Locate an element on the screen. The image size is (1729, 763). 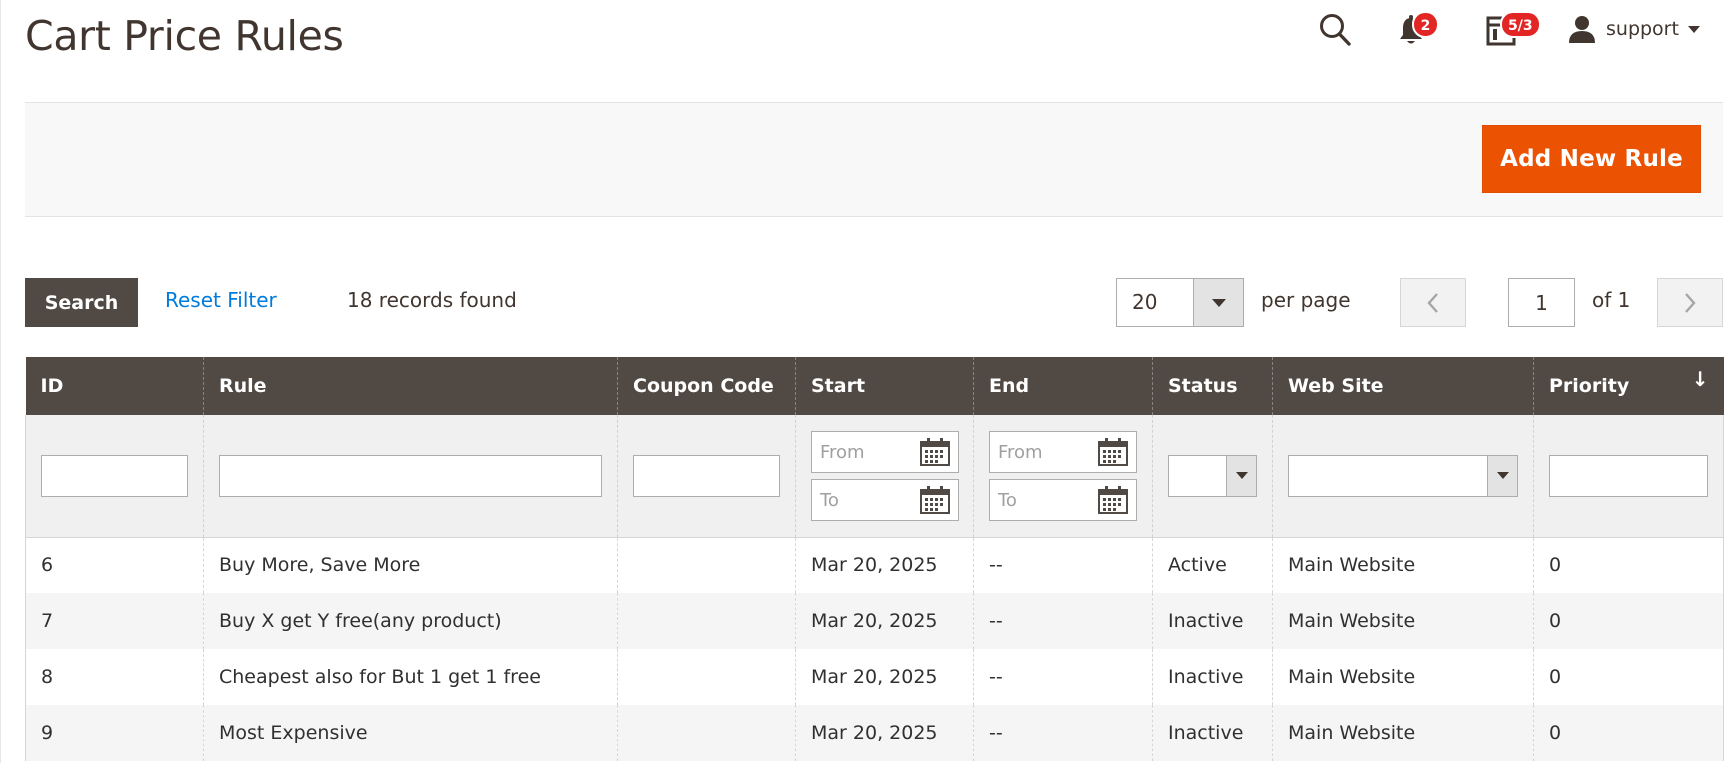
filter-start-to-input: To is located at coordinates (885, 499).